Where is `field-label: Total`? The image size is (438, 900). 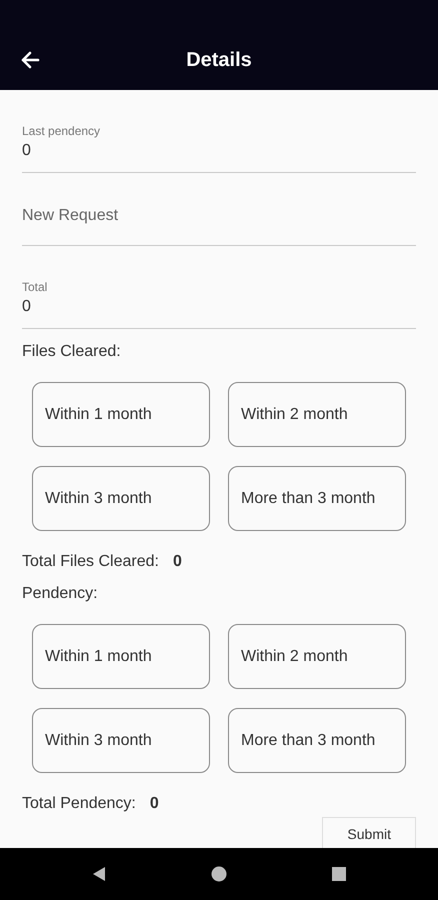 field-label: Total is located at coordinates (35, 287).